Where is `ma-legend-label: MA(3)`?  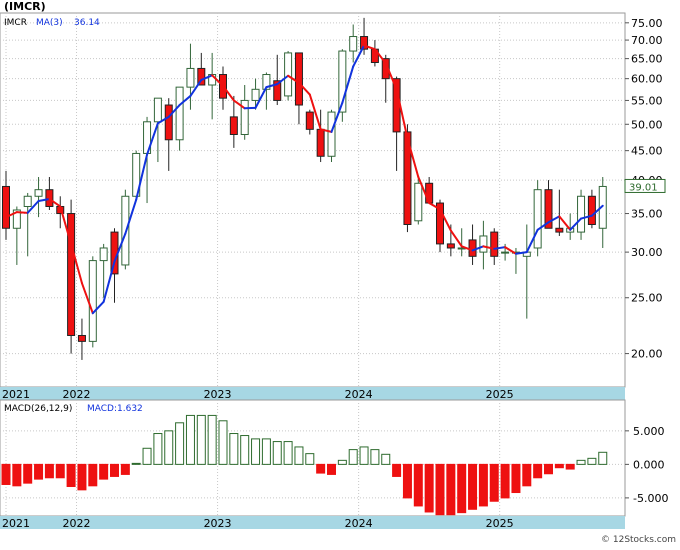 ma-legend-label: MA(3) is located at coordinates (49, 23).